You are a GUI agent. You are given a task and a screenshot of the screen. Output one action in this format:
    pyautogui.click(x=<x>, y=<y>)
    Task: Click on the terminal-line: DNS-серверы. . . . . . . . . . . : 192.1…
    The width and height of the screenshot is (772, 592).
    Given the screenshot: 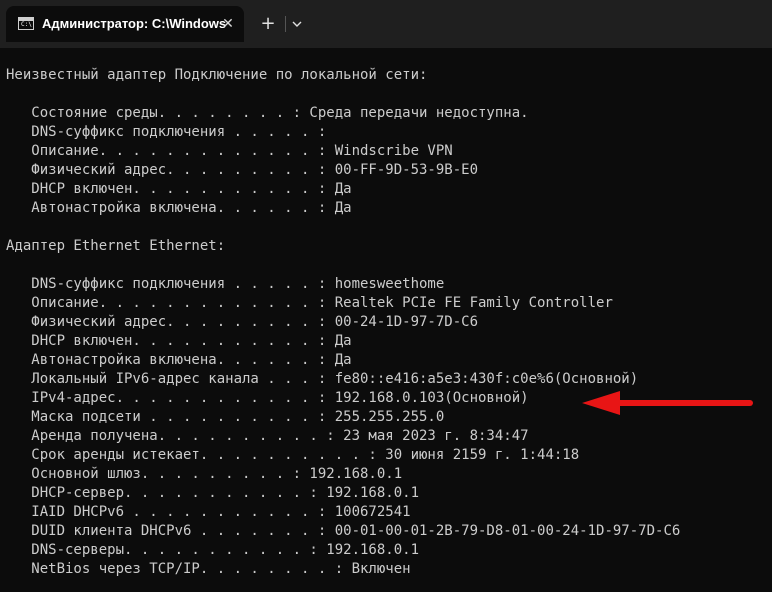 What is the action you would take?
    pyautogui.click(x=213, y=550)
    